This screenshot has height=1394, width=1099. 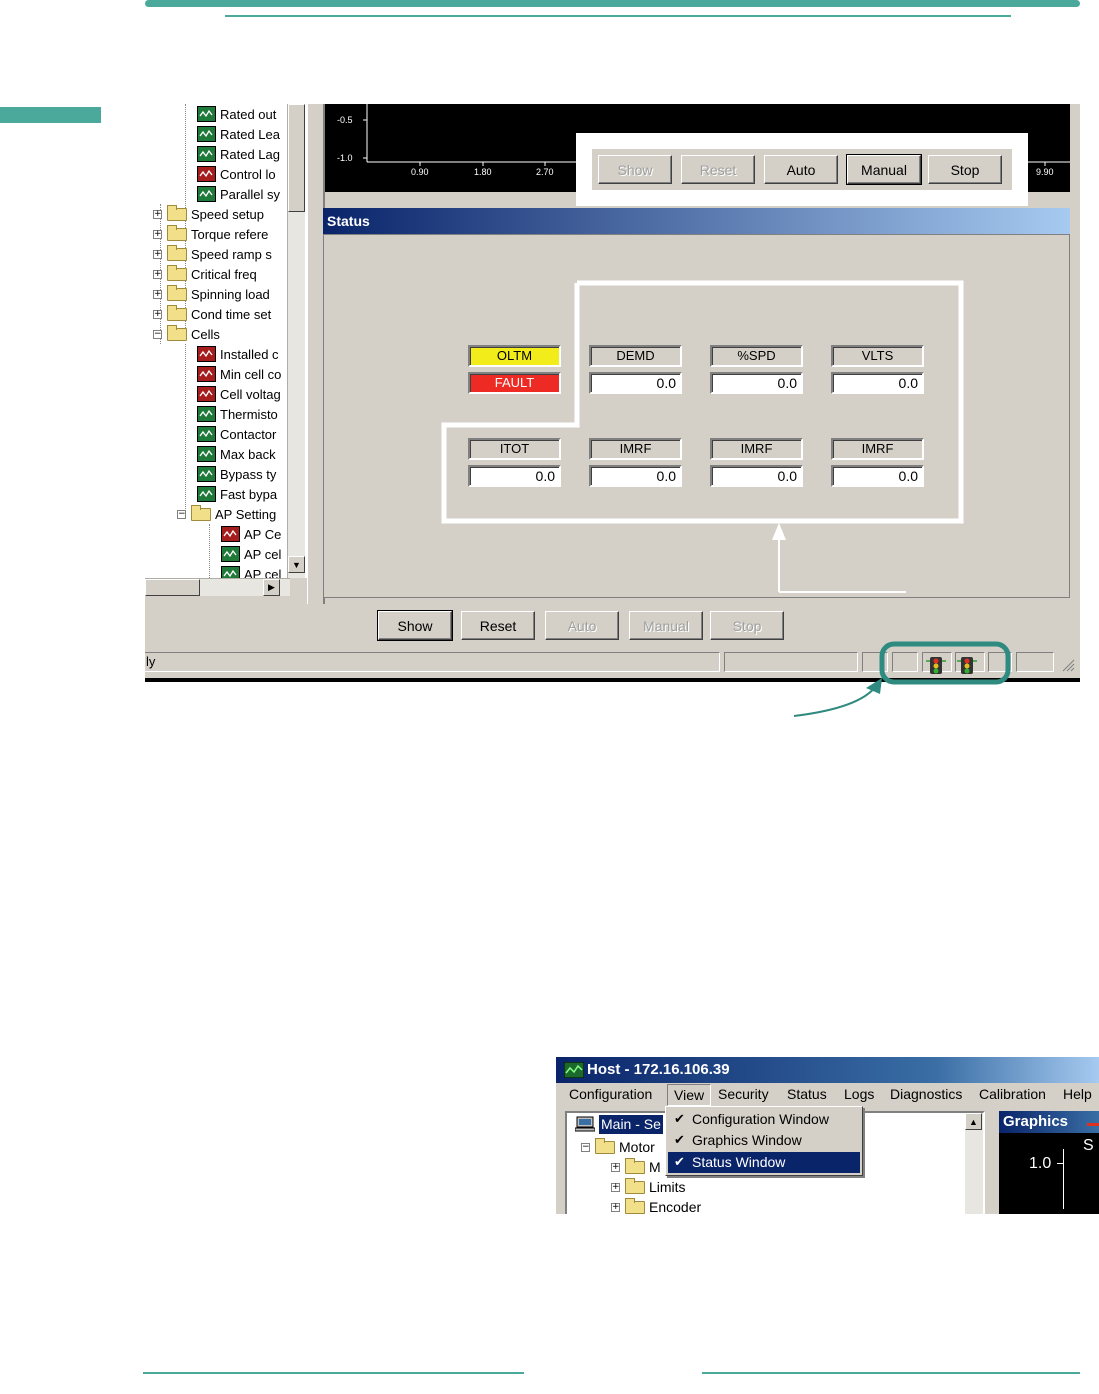 What do you see at coordinates (696, 221) in the screenshot?
I see `status-window-title: Status` at bounding box center [696, 221].